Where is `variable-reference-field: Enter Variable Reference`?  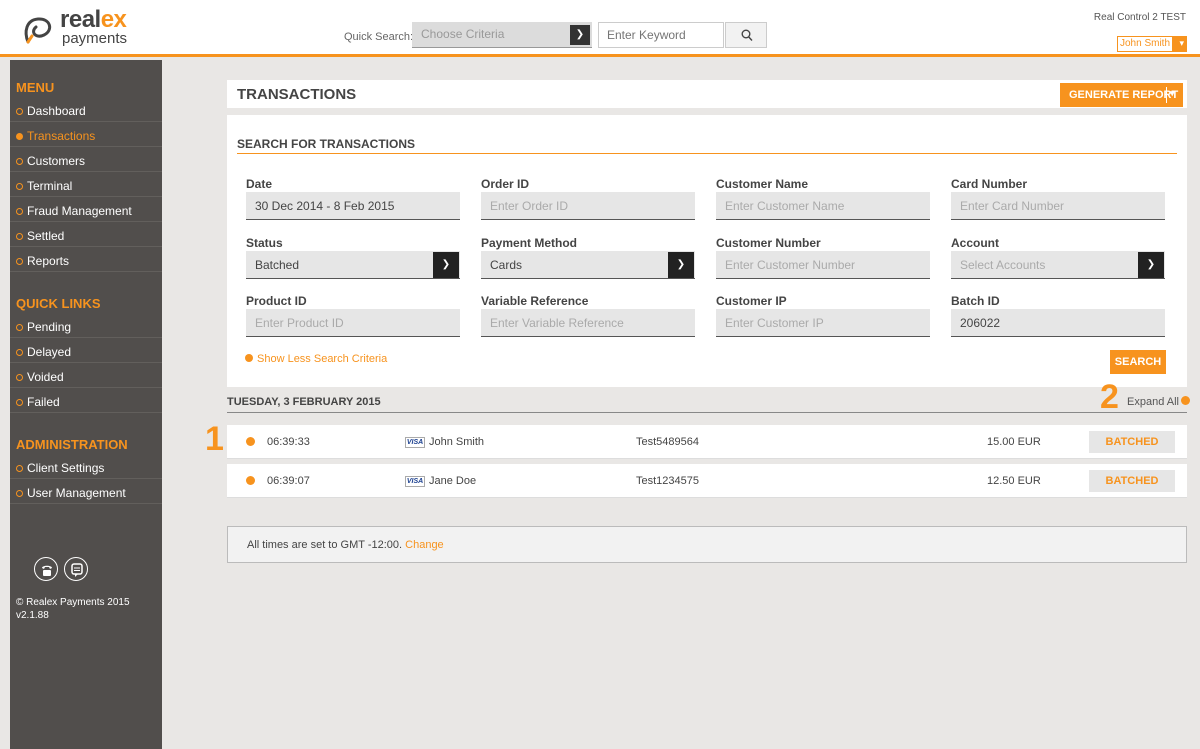 variable-reference-field: Enter Variable Reference is located at coordinates (588, 323).